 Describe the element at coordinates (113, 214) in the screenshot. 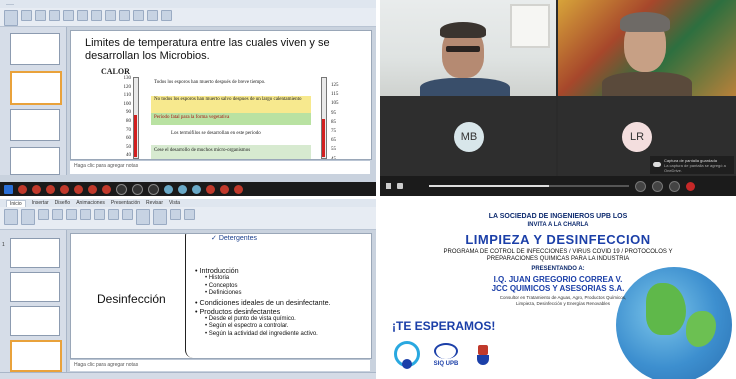

I see `q3-numbering-icon` at that location.